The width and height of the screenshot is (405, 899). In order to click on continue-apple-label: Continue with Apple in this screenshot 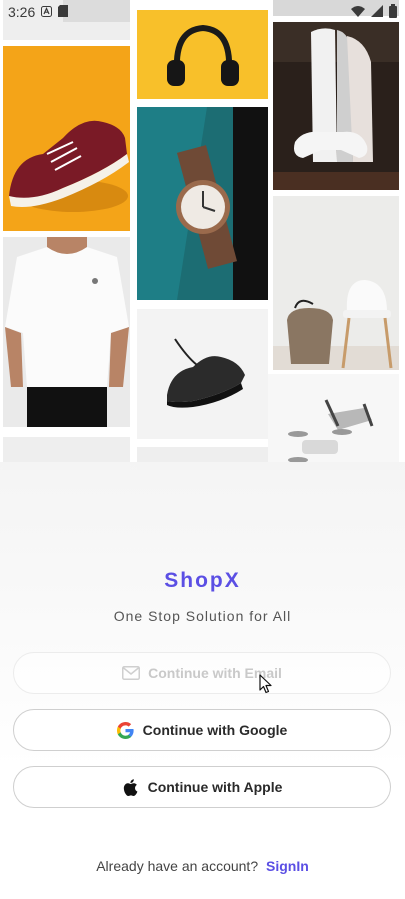, I will do `click(215, 787)`.